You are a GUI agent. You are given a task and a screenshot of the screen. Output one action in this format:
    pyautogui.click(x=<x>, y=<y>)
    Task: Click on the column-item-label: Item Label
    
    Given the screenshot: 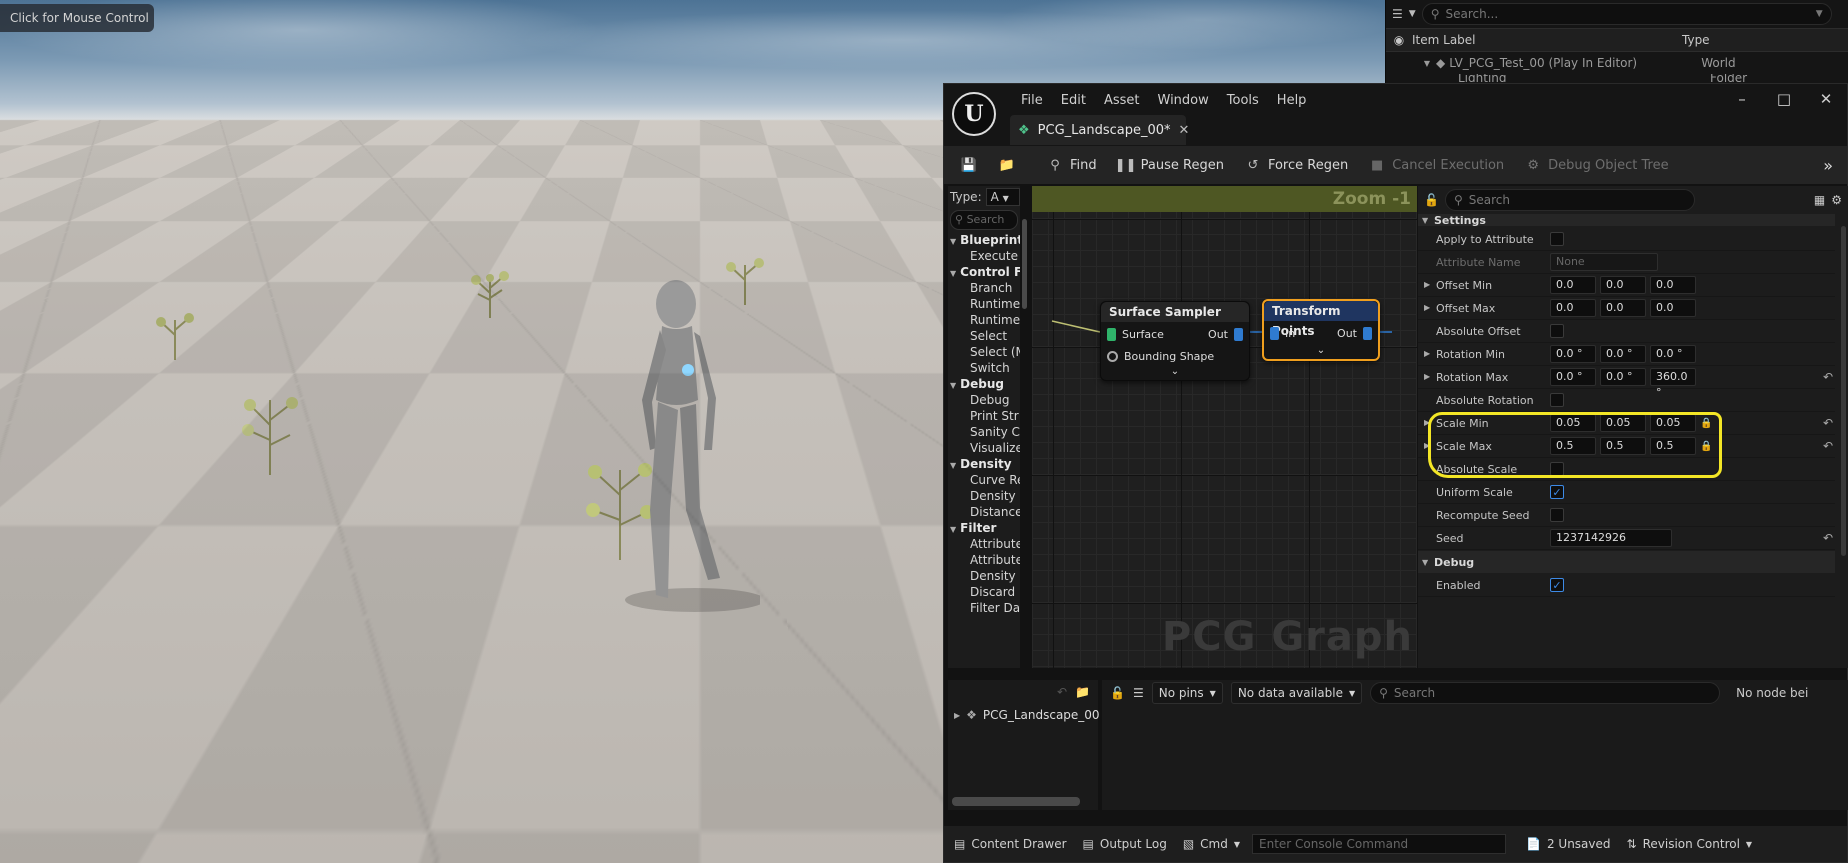 What is the action you would take?
    pyautogui.click(x=1537, y=40)
    